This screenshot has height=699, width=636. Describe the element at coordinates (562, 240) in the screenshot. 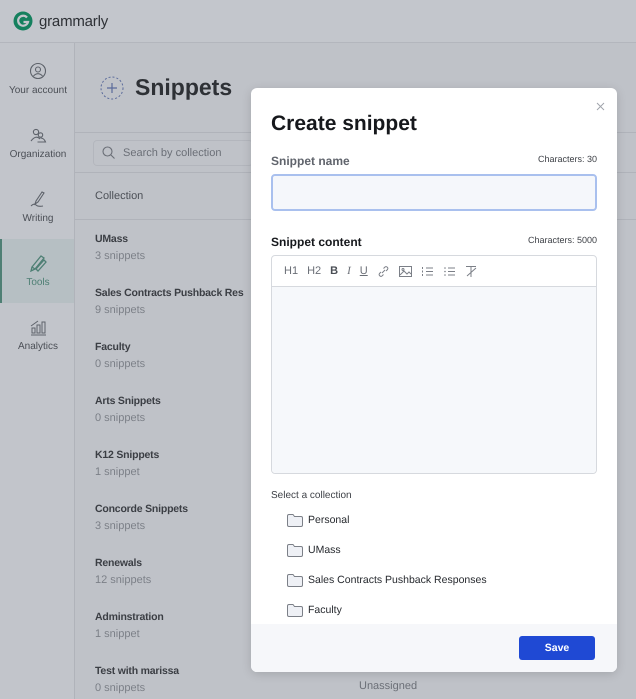

I see `character-limit: Characters: 5000` at that location.